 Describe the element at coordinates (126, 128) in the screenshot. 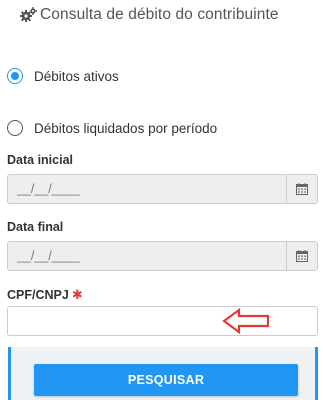

I see `radio-label: Débitos liquidados por período` at that location.